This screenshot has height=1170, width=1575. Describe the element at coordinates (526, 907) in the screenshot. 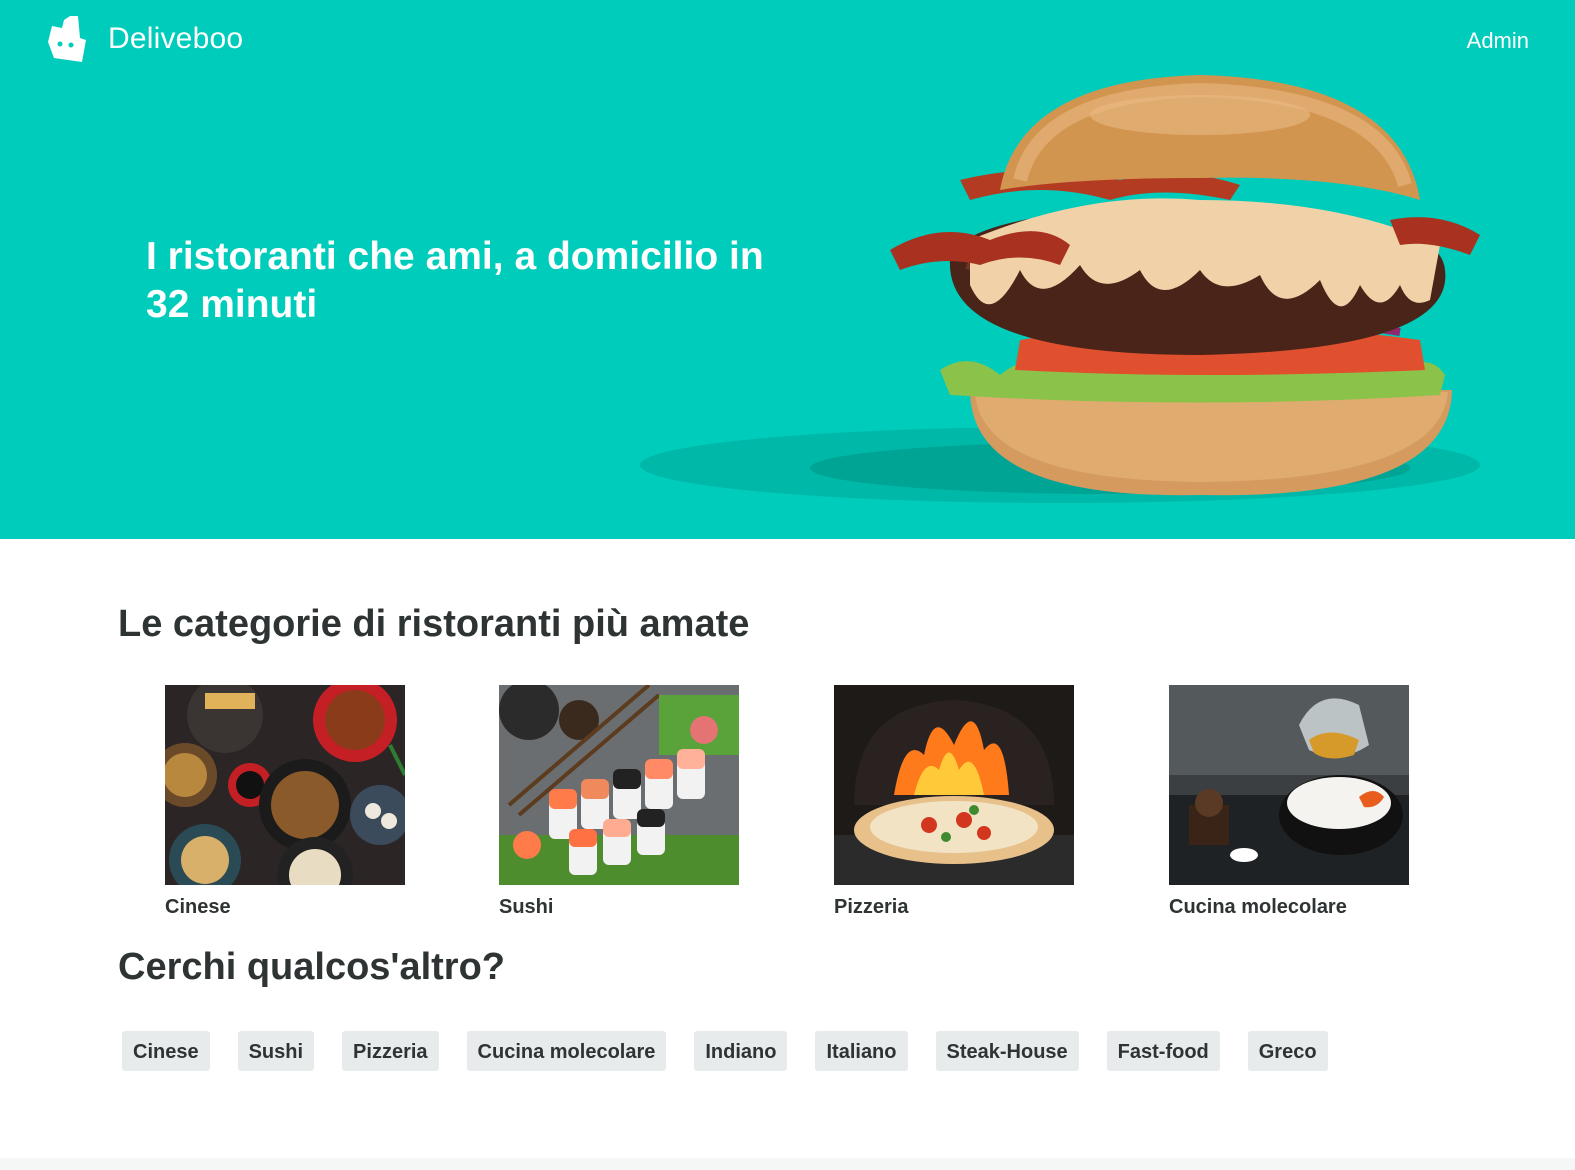

I see `category-label: Sushi` at that location.